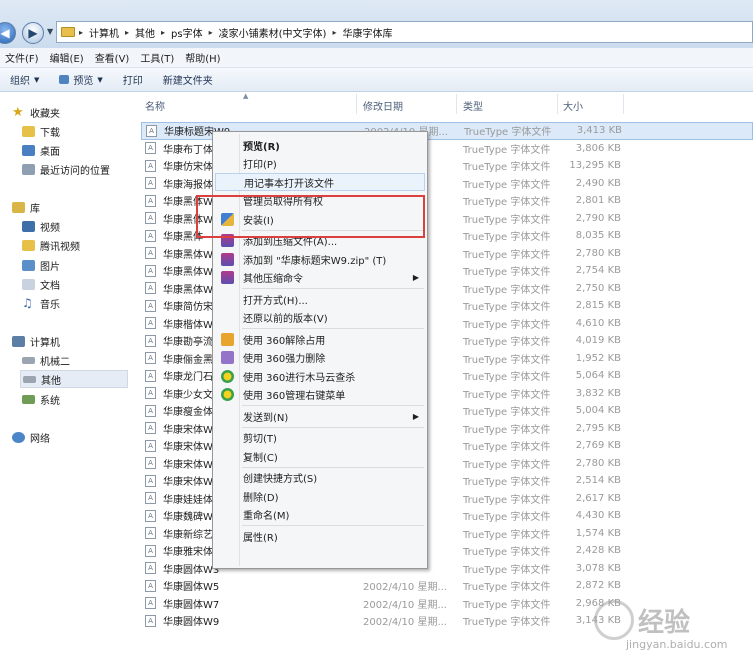  Describe the element at coordinates (280, 479) in the screenshot. I see `menu-item-label: 创建快捷方式(S)` at that location.